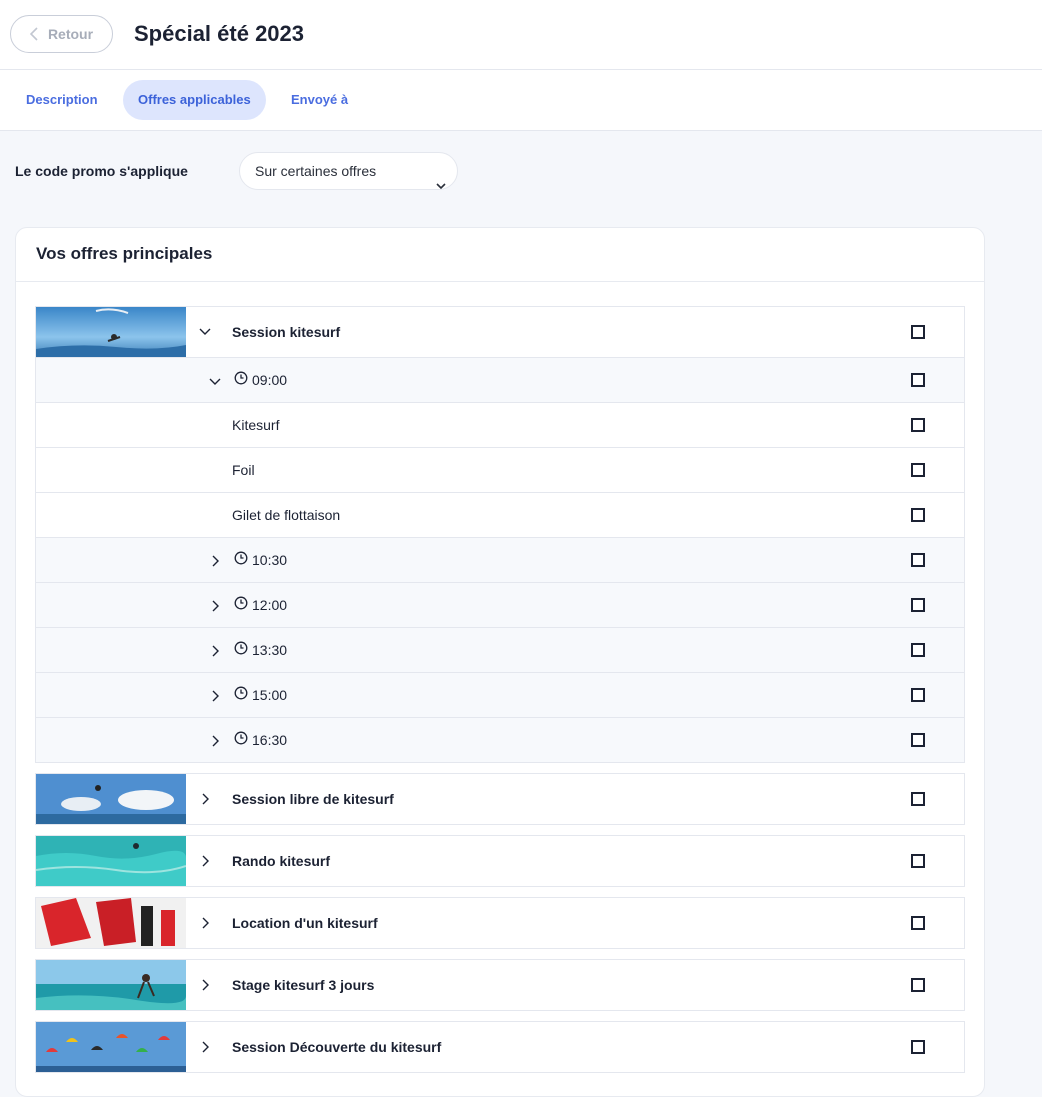  Describe the element at coordinates (500, 985) in the screenshot. I see `offer-row: Stage kitesurf 3 jours` at that location.